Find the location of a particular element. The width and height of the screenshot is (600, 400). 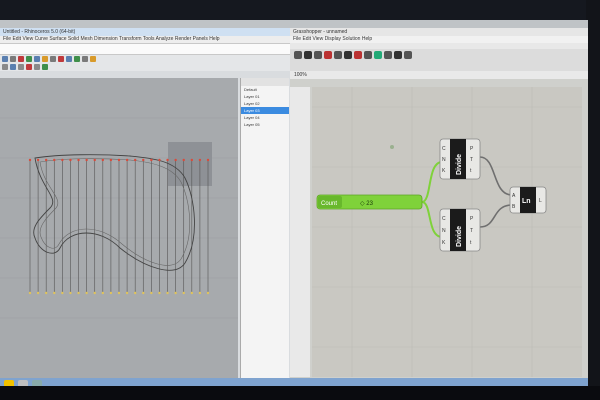

layer-row: Layer 02 is located at coordinates (265, 103).